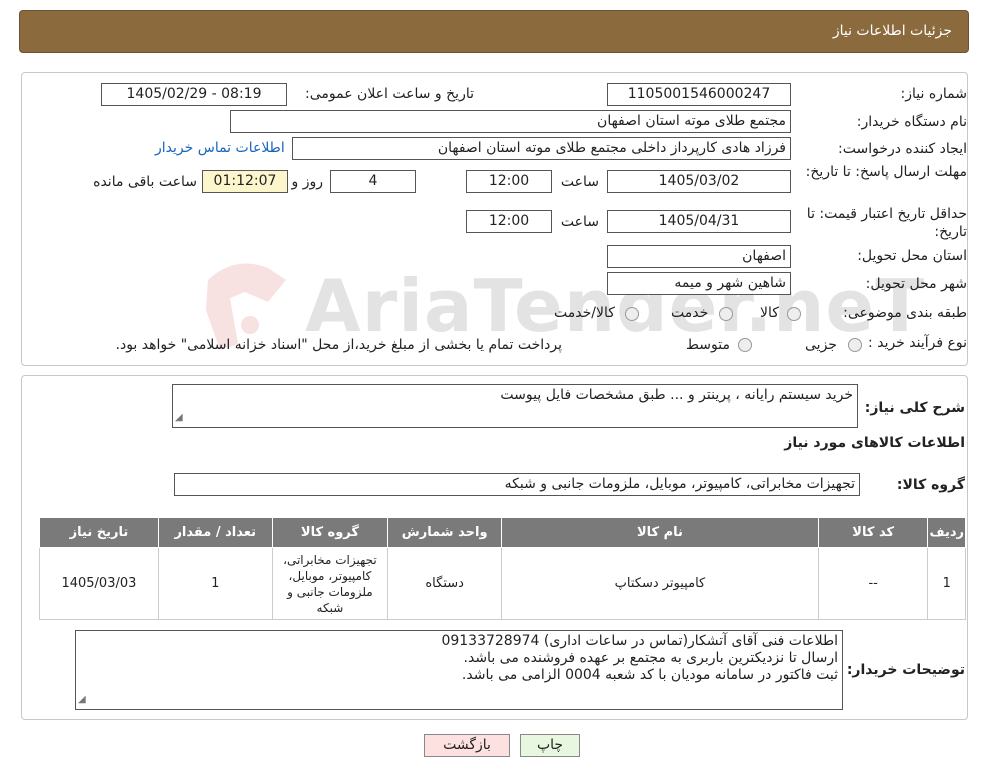 The width and height of the screenshot is (985, 778). Describe the element at coordinates (699, 283) in the screenshot. I see `city-field: شاهین شهر و میمه` at that location.